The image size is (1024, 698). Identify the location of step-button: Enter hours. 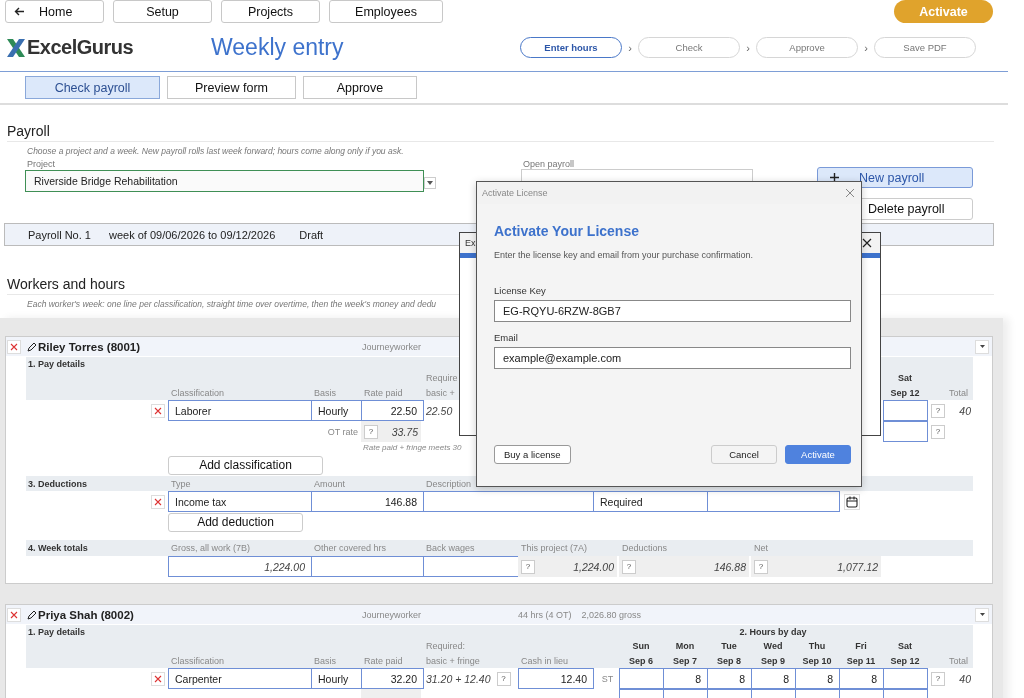
(571, 47).